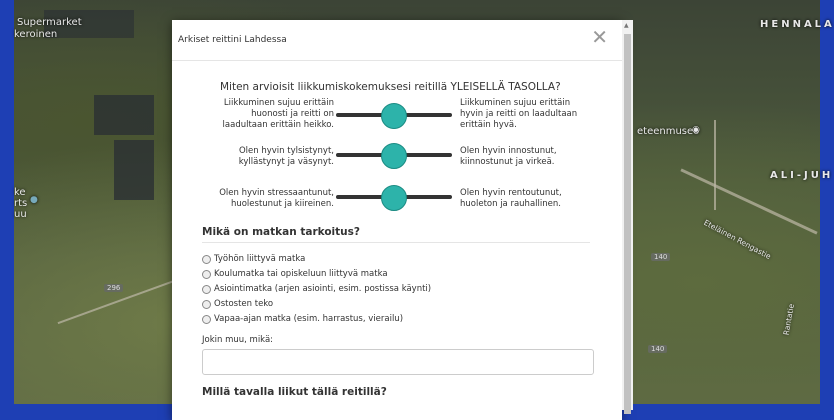 Image resolution: width=834 pixels, height=420 pixels. Describe the element at coordinates (802, 175) in the screenshot. I see `map-label: ALI-JUH` at that location.